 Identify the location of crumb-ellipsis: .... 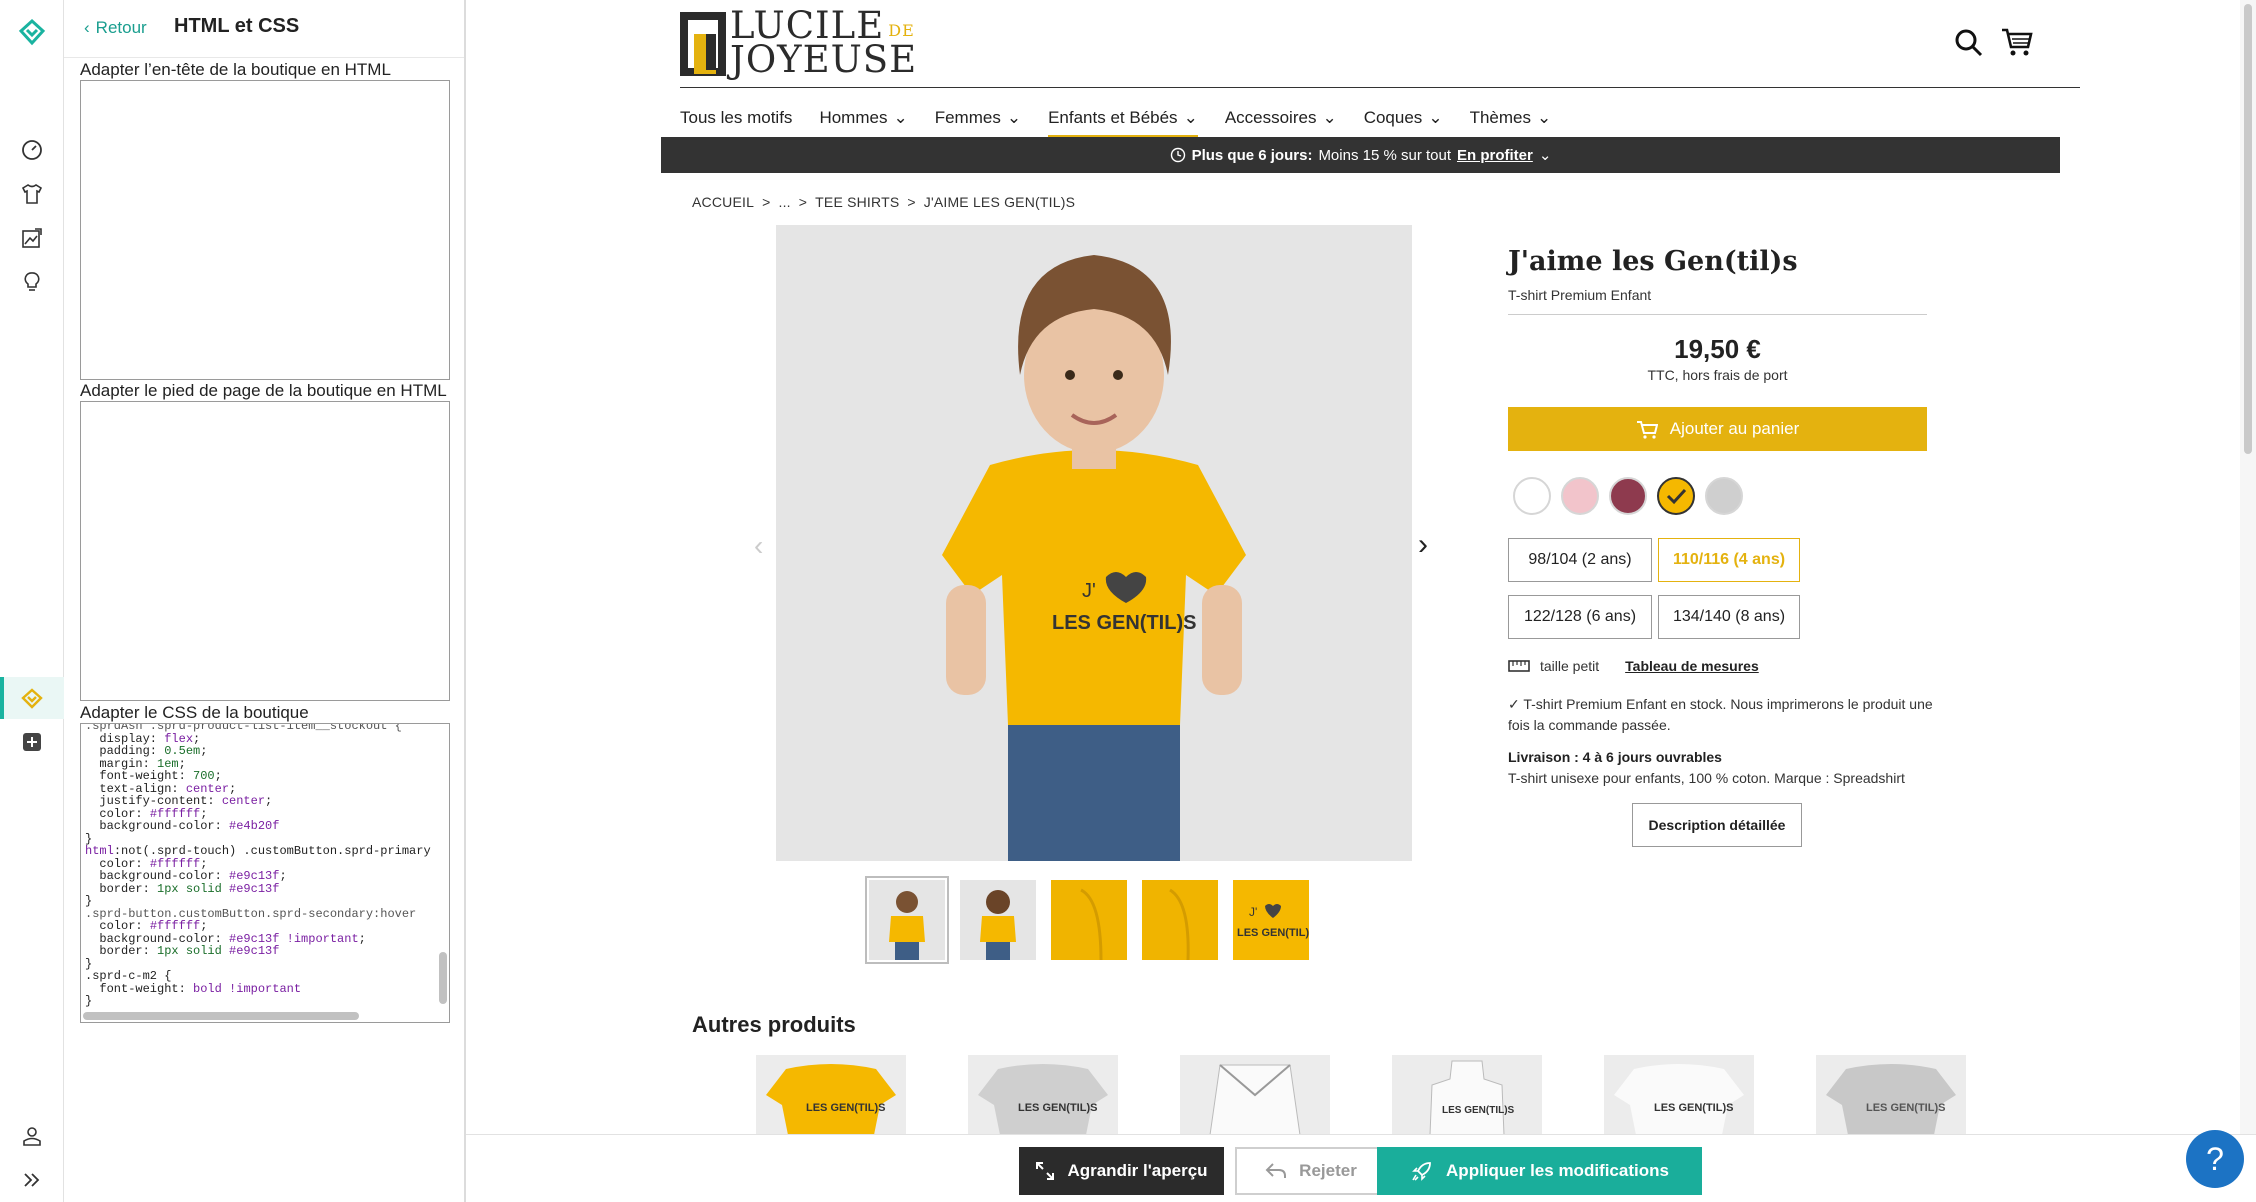
(784, 202).